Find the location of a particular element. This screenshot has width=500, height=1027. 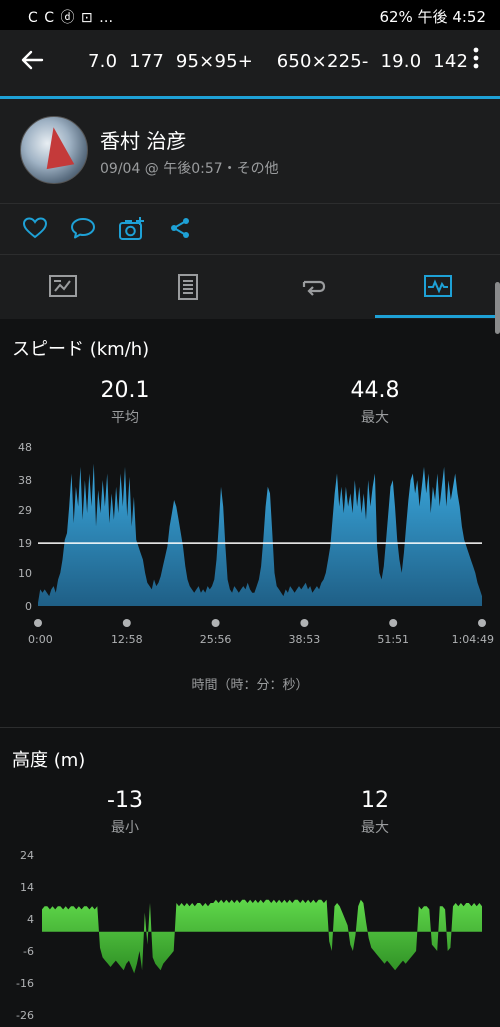

charts-graph-icon is located at coordinates (438, 286).